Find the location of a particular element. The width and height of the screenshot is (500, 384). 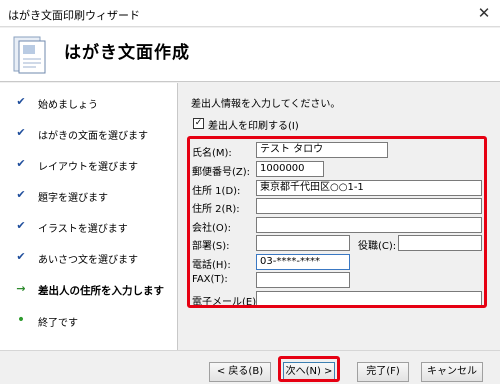

wizard-header: はがき文面作成 is located at coordinates (250, 55).